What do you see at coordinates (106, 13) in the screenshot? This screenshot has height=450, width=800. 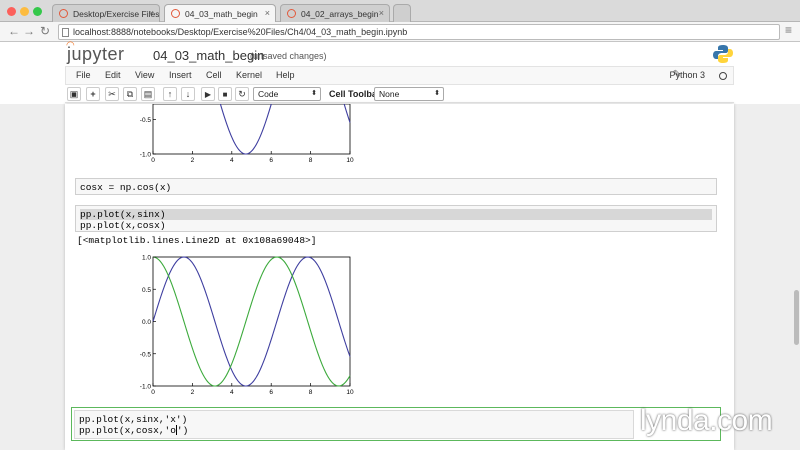 I see `tab-file-browser: Desktop/Exercise Files/Ch ×` at bounding box center [106, 13].